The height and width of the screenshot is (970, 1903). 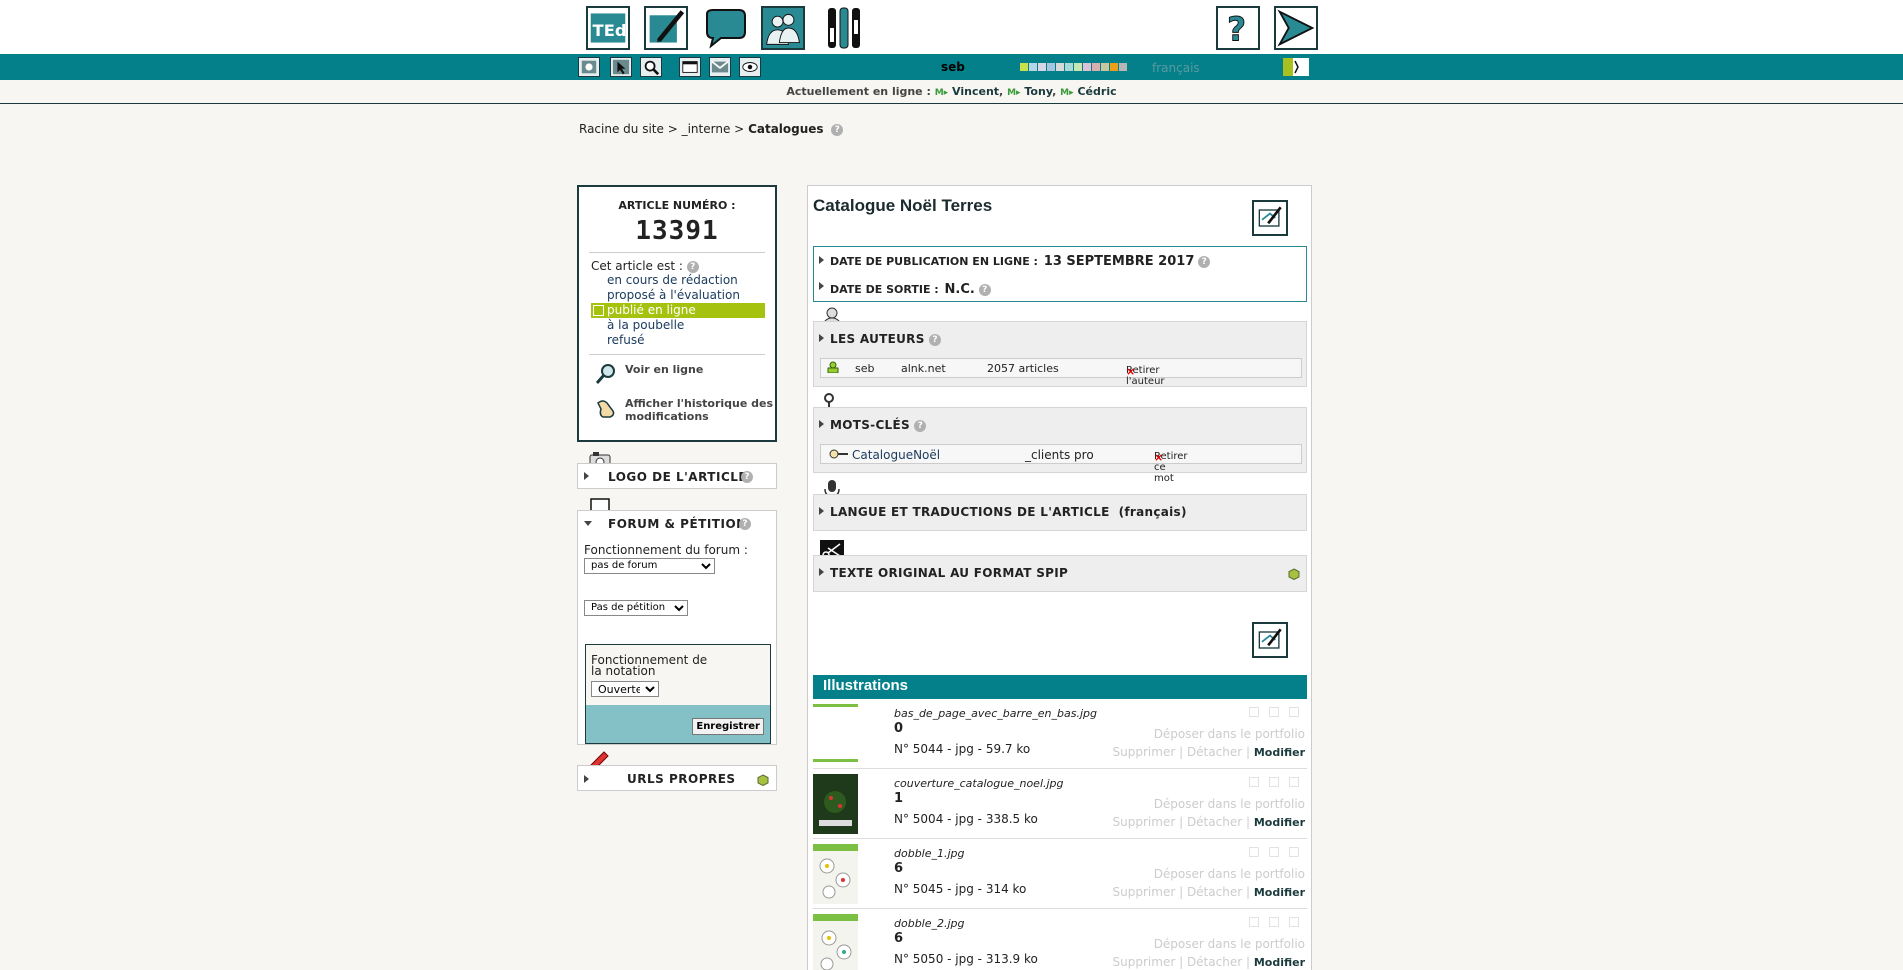 I want to click on breadcrumb-root: Racine du site, so click(x=621, y=129).